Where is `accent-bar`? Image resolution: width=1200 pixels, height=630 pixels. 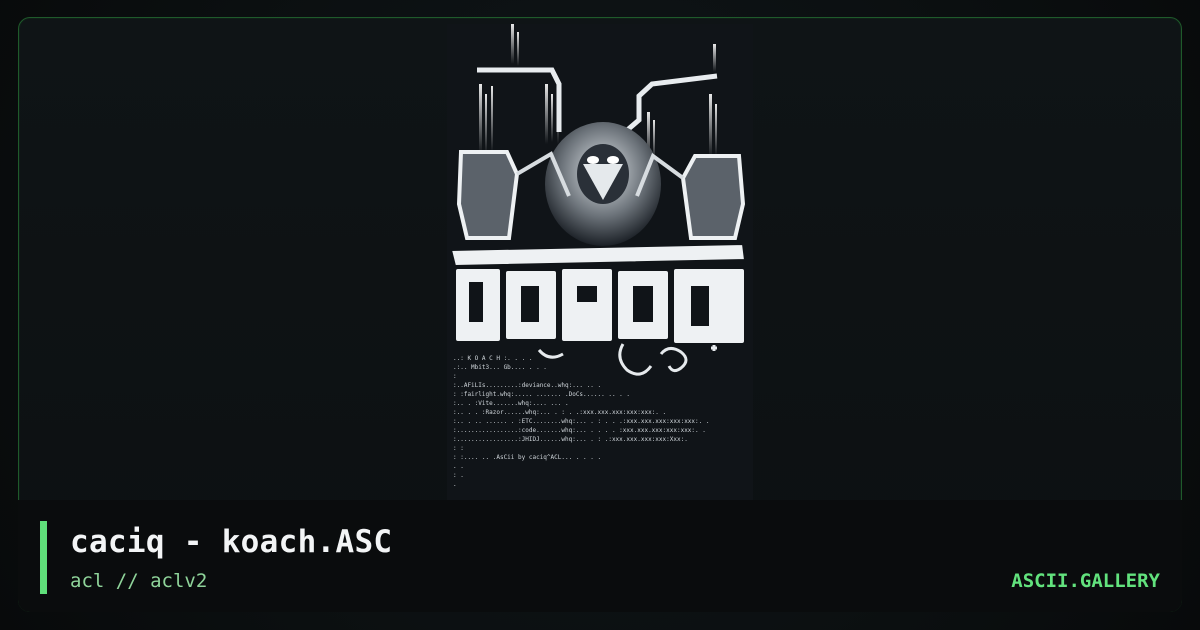 accent-bar is located at coordinates (43, 557).